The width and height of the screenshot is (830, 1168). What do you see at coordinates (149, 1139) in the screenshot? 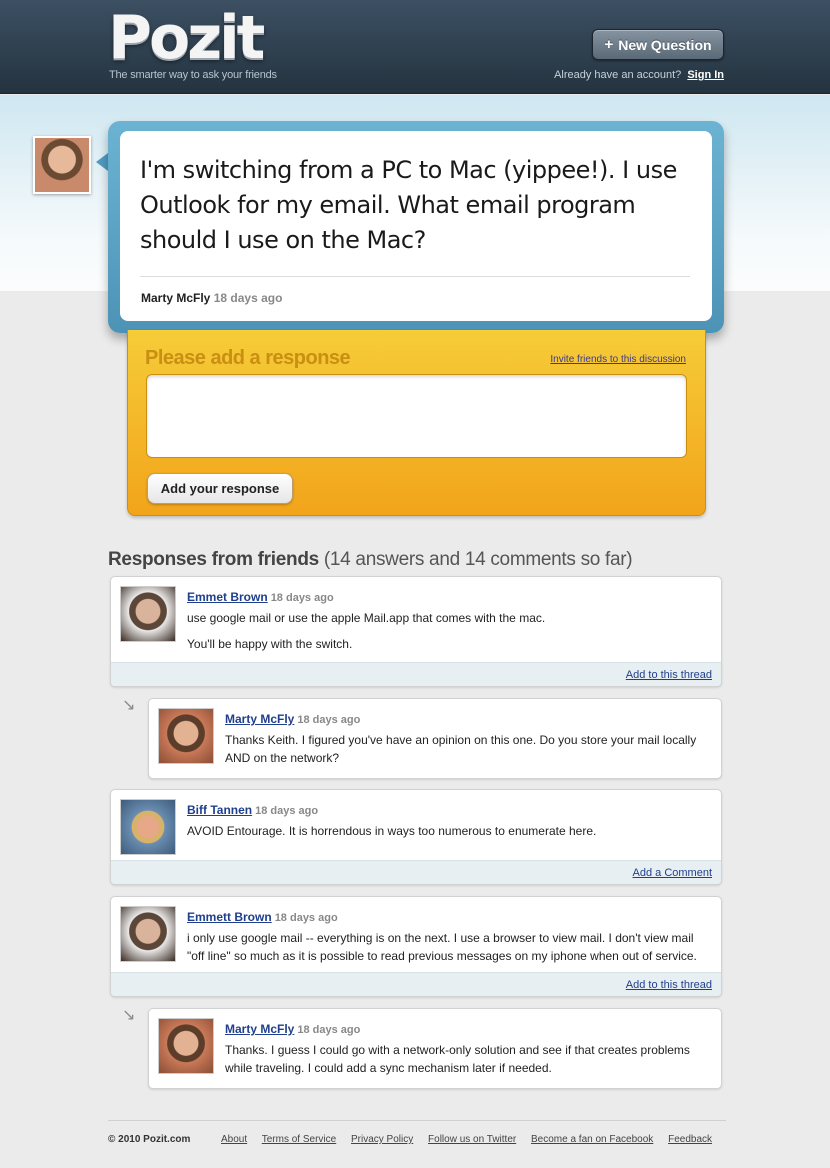
I see `copyright: © 2010 Pozit.com` at bounding box center [149, 1139].